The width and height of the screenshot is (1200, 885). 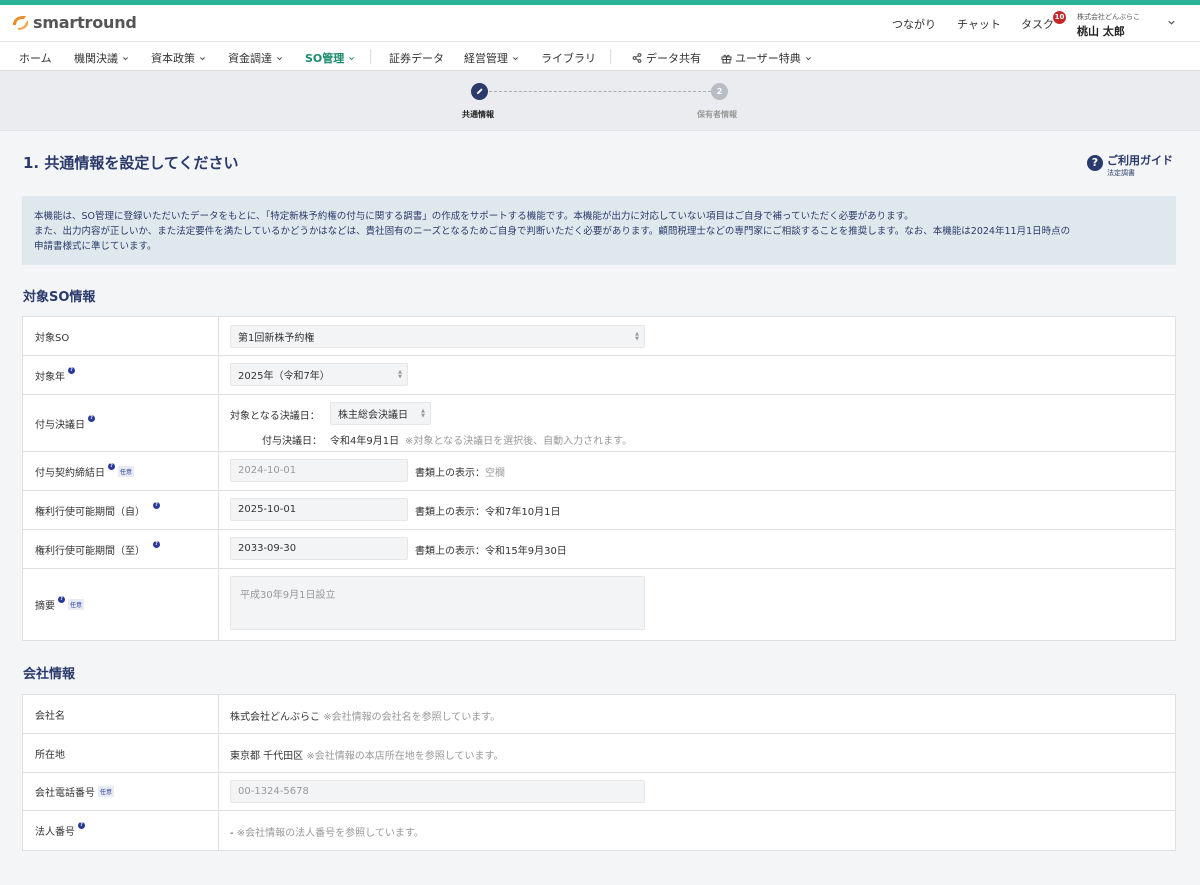 What do you see at coordinates (121, 753) in the screenshot?
I see `row-label: 所在地` at bounding box center [121, 753].